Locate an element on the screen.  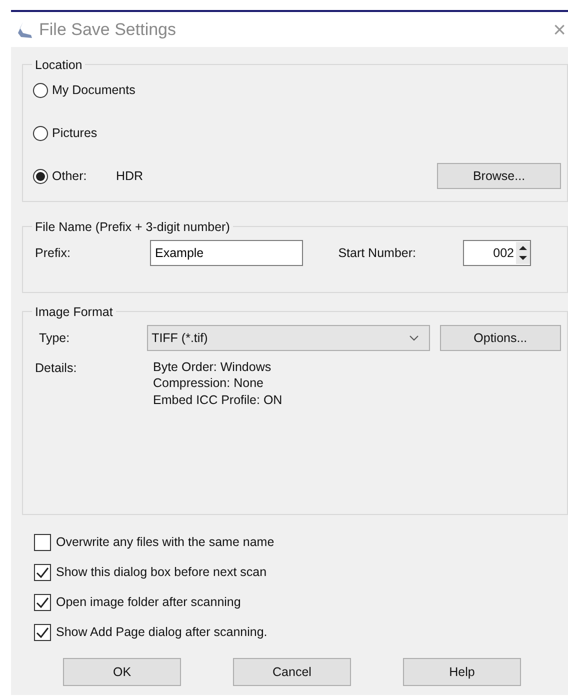
dialog-button: Help is located at coordinates (462, 672).